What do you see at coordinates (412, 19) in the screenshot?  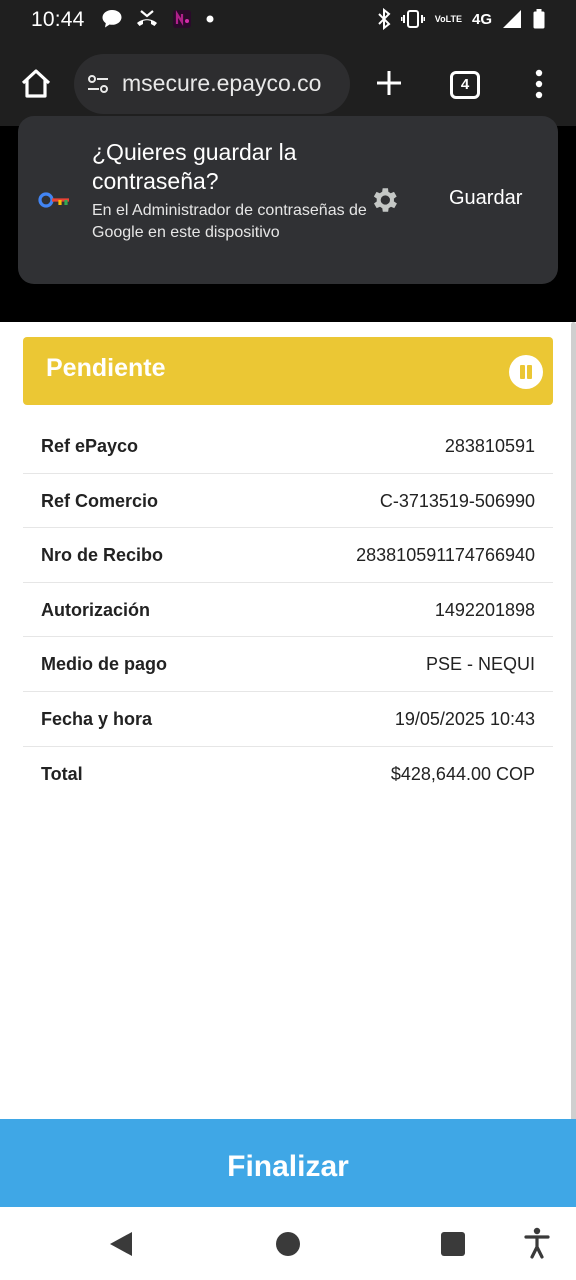 I see `vibrate-icon` at bounding box center [412, 19].